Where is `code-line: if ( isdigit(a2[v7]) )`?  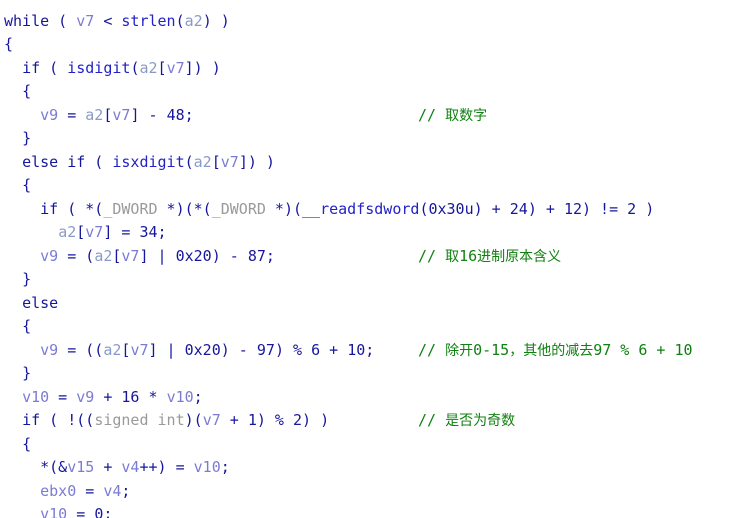
code-line: if ( isdigit(a2[v7]) ) is located at coordinates (370, 69).